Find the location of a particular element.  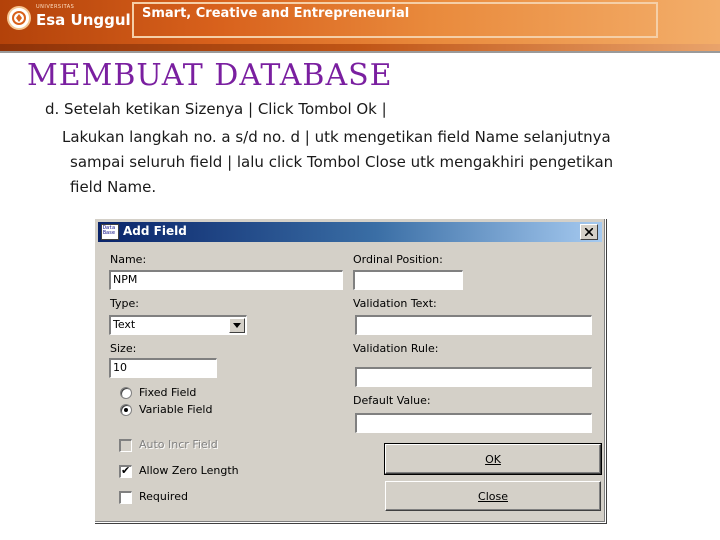

auto-incr-field-label: Auto Incr Field is located at coordinates (178, 444).